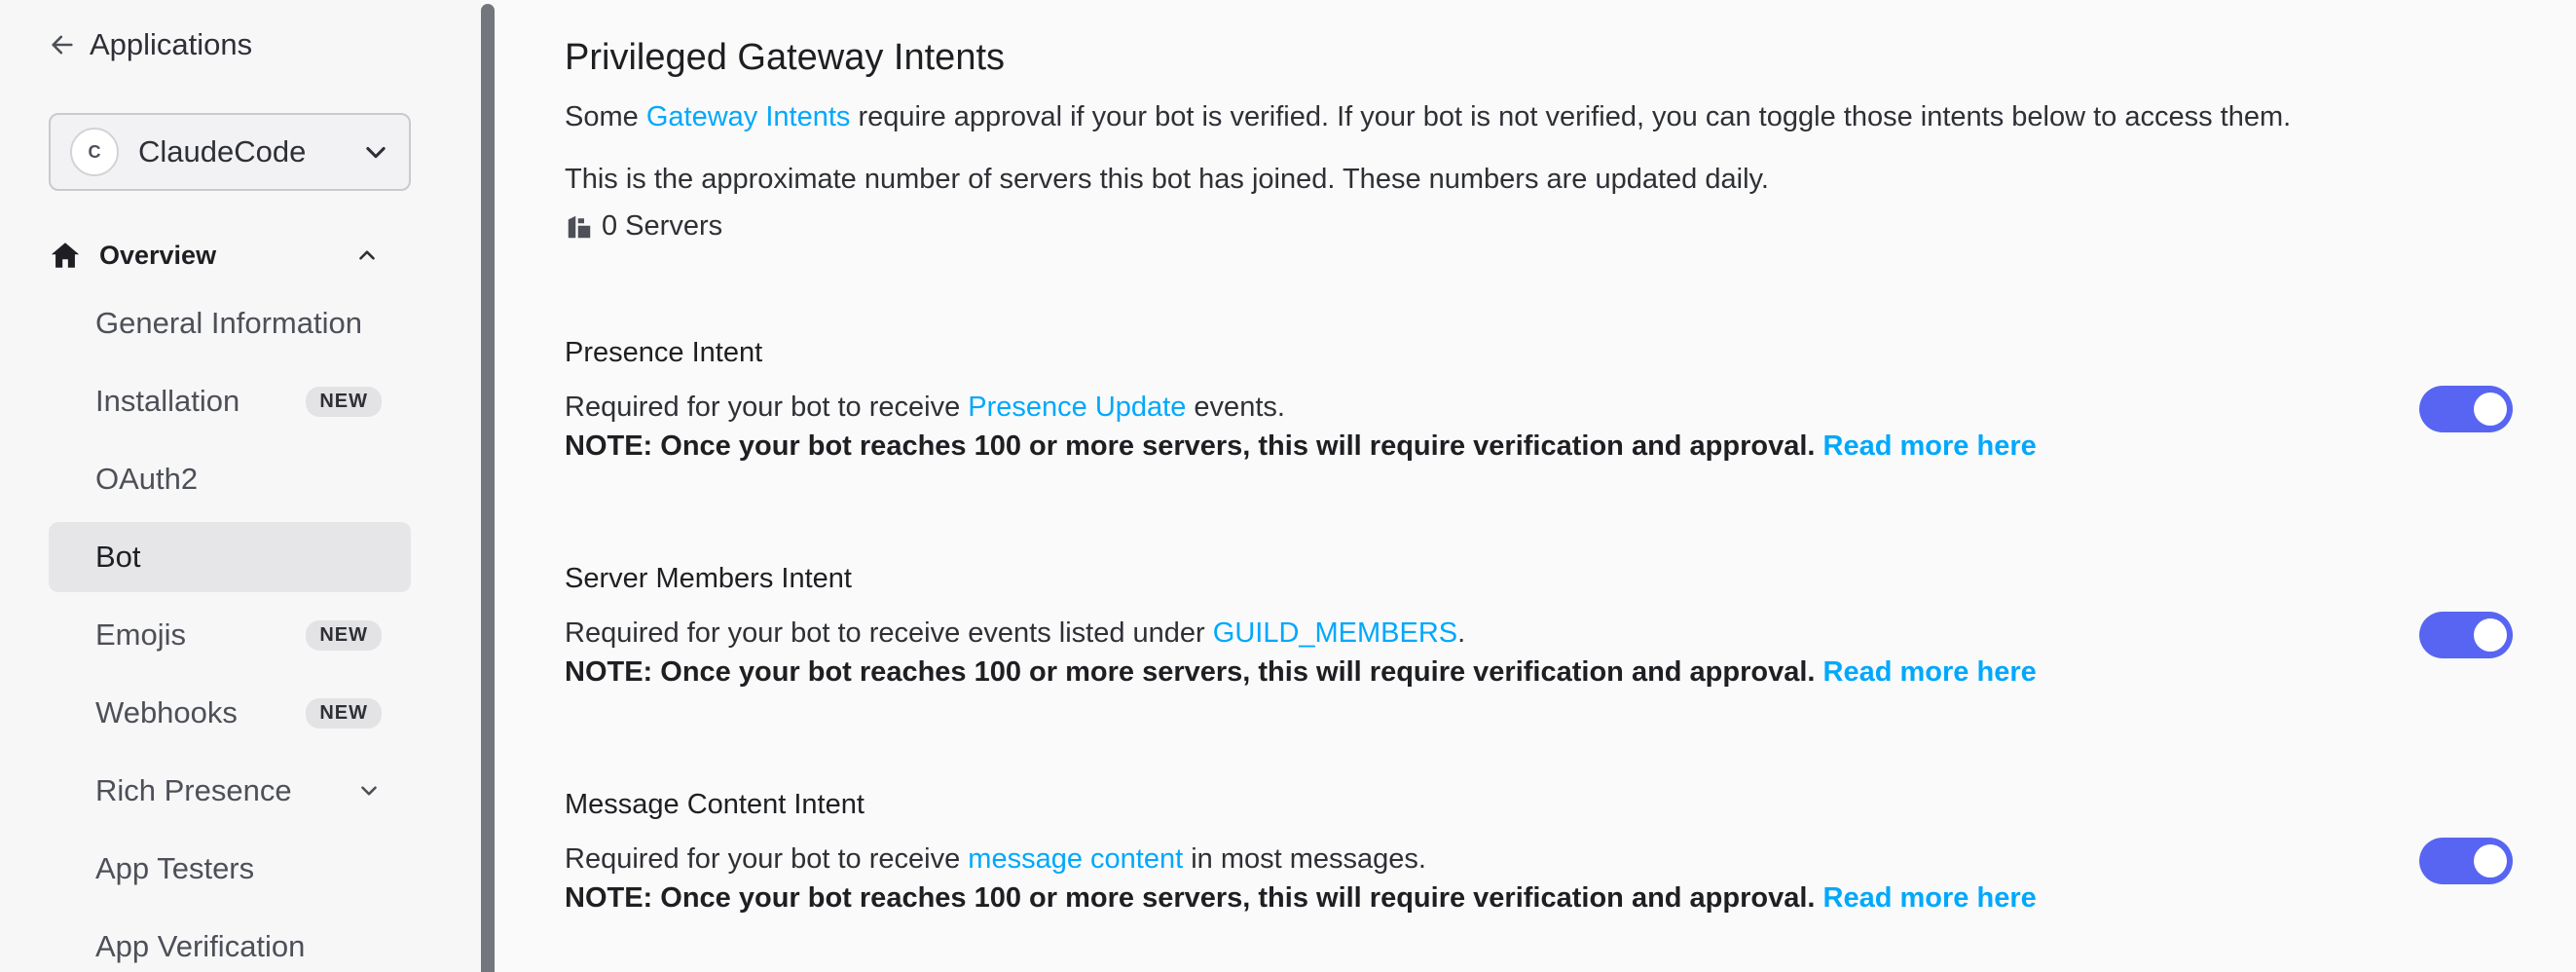 This screenshot has height=972, width=2576. I want to click on chevron-up-icon, so click(367, 255).